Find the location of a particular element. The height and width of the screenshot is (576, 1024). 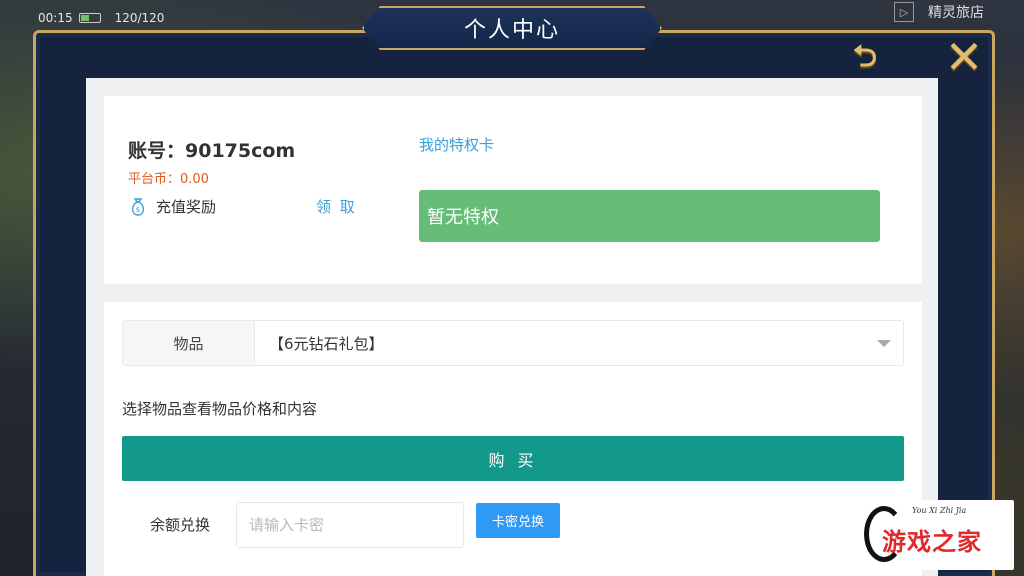

privilege-status-box: 暂无特权 is located at coordinates (649, 216).